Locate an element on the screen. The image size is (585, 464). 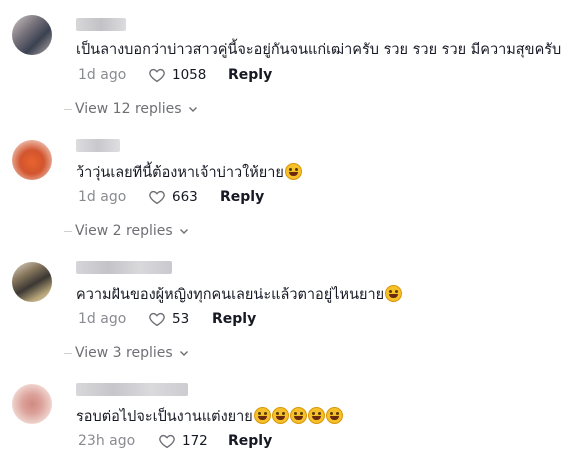
comment-text: รอบต่อไปจะเป็นงานแต่งยาย is located at coordinates (209, 416).